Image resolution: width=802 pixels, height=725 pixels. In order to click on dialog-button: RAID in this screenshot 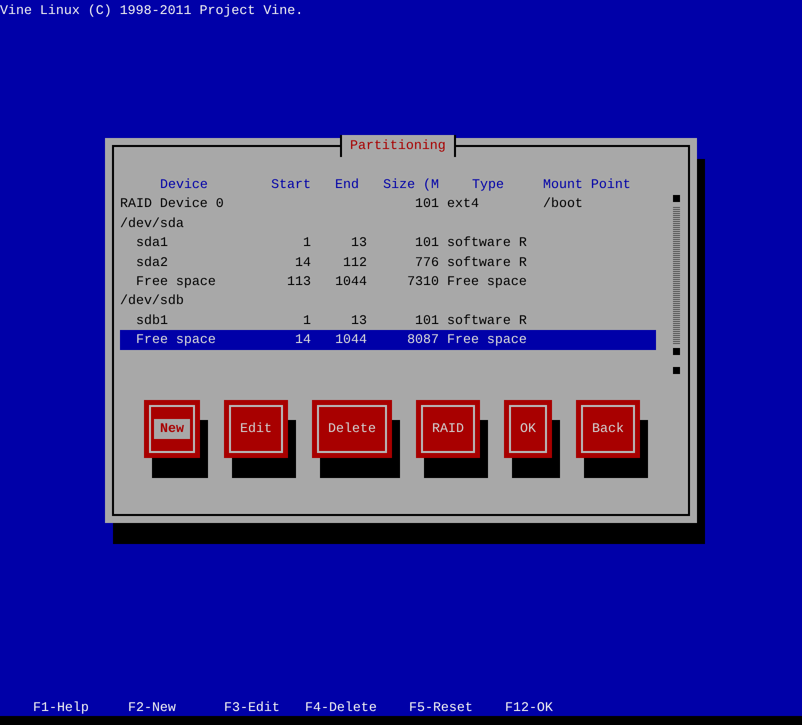, I will do `click(448, 429)`.